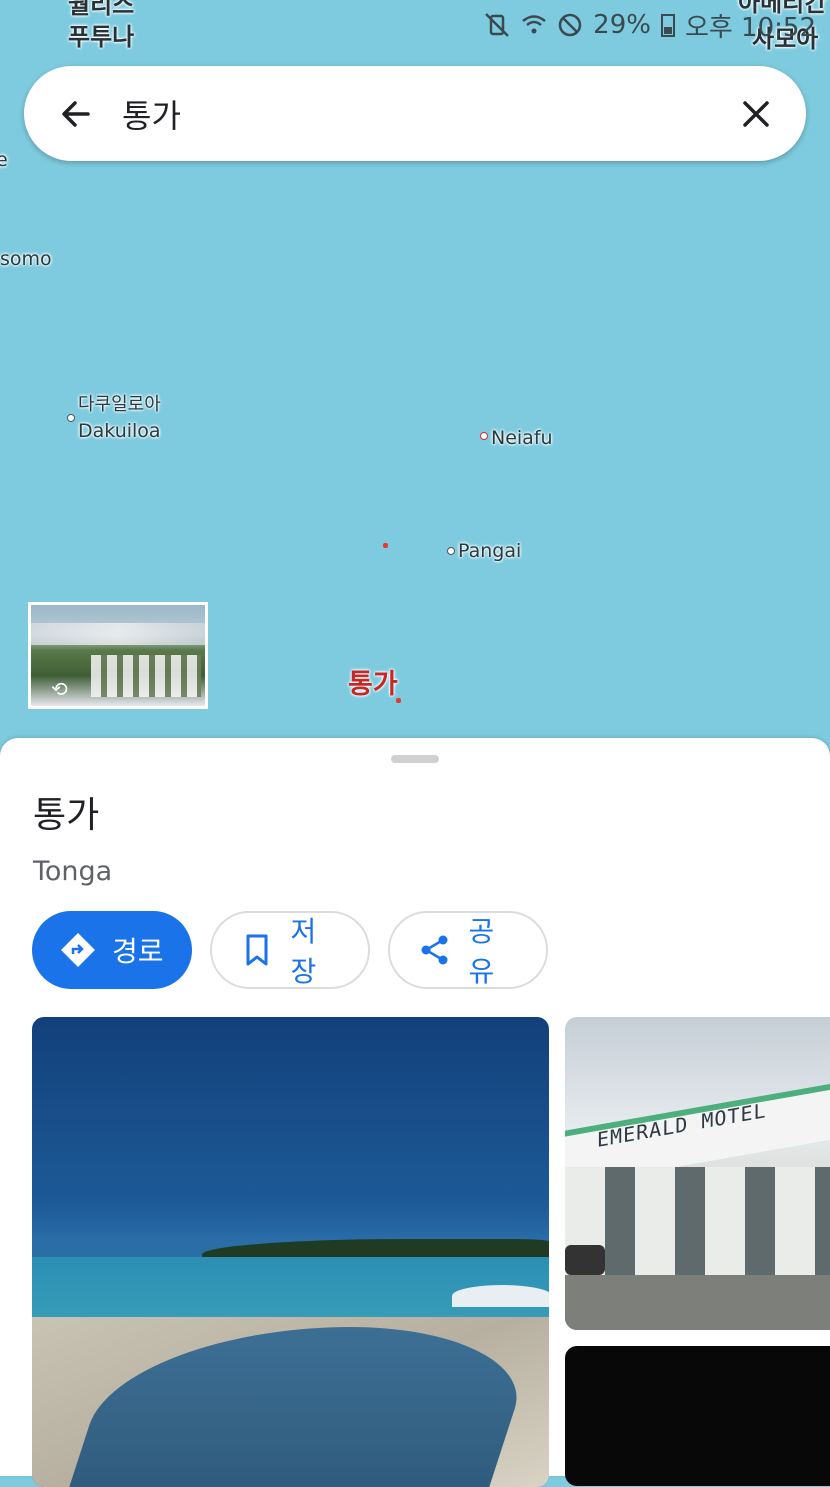  What do you see at coordinates (534, 25) in the screenshot?
I see `wifi-icon` at bounding box center [534, 25].